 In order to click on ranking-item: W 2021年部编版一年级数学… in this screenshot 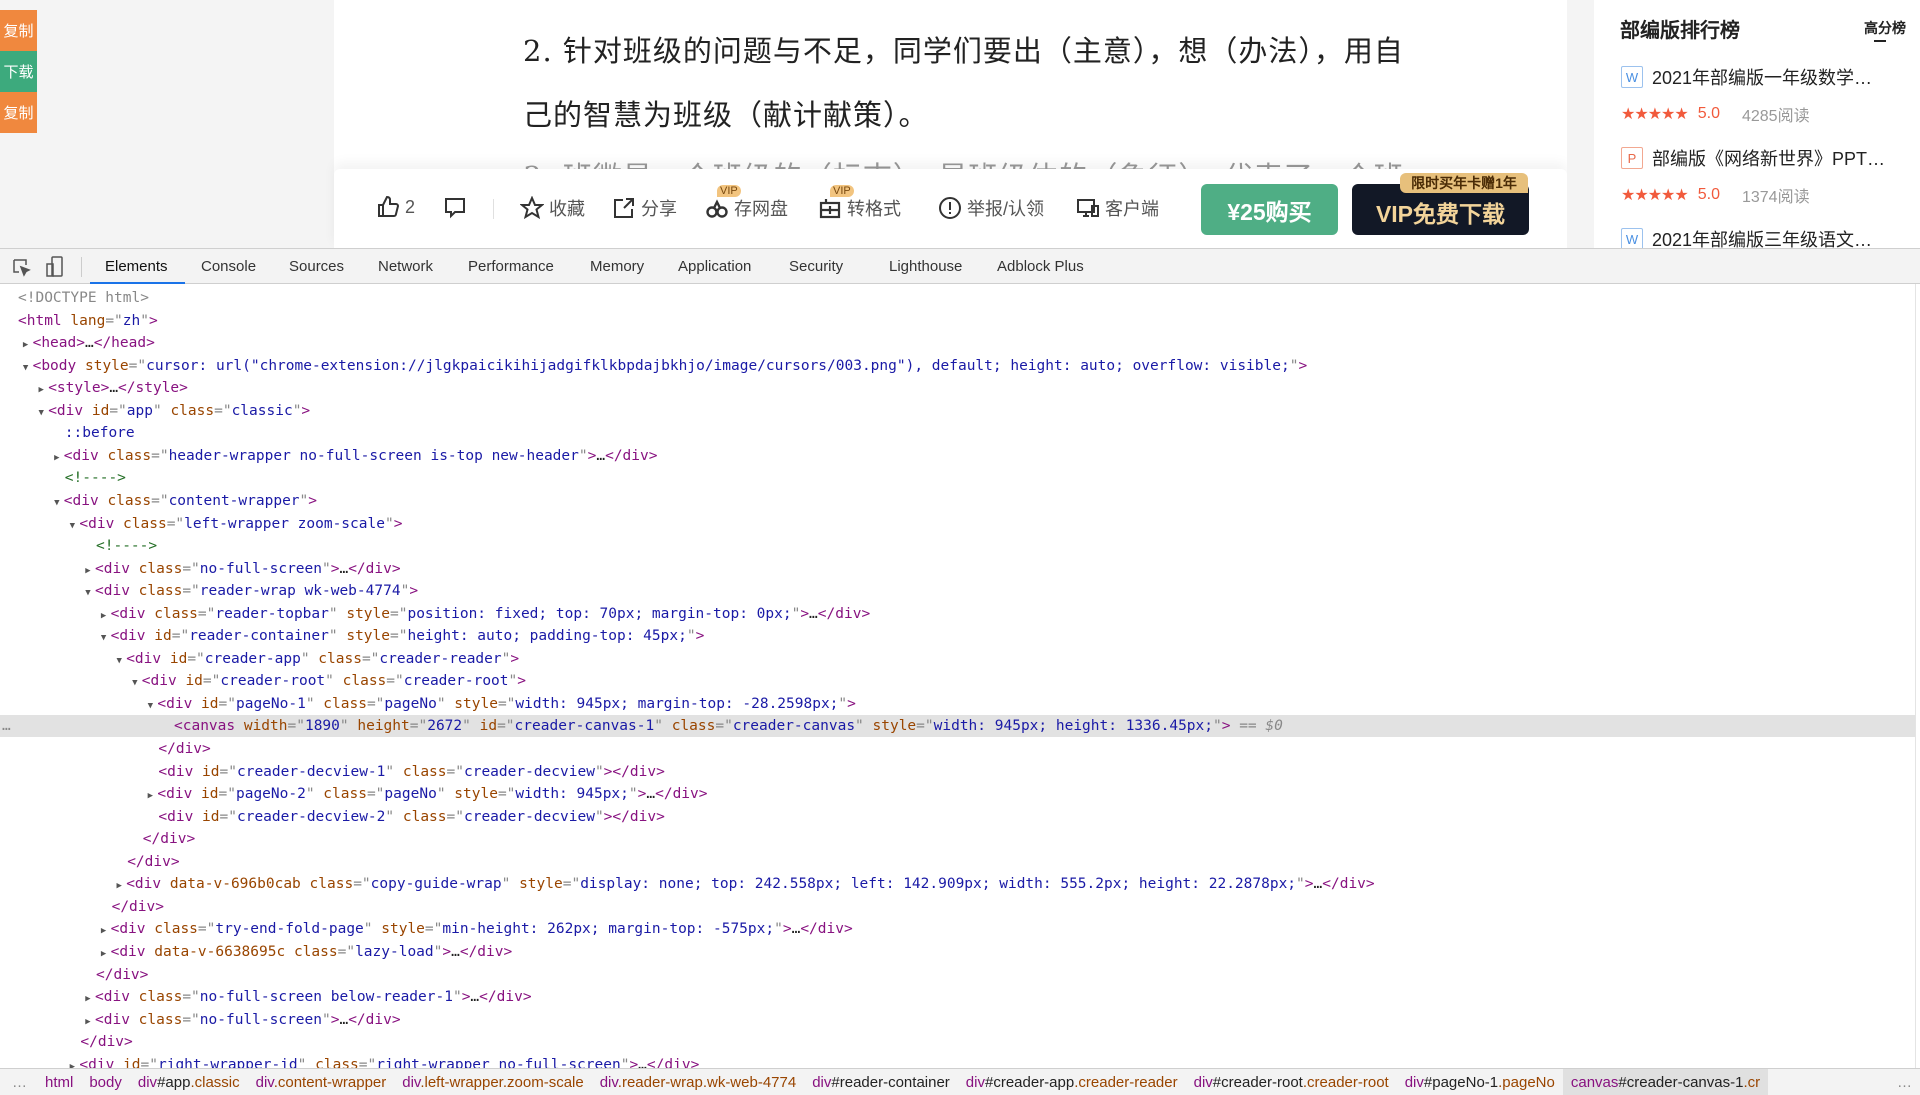, I will do `click(1746, 77)`.